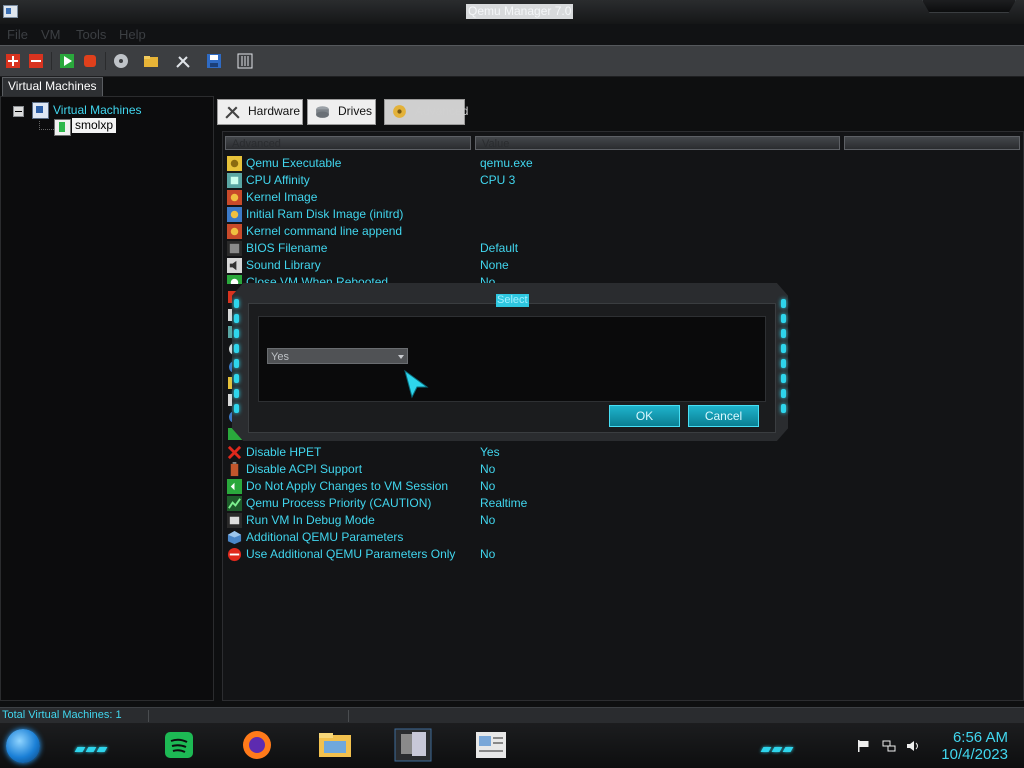 This screenshot has height=768, width=1024. What do you see at coordinates (723, 416) in the screenshot?
I see `cancel-button: Cancel` at bounding box center [723, 416].